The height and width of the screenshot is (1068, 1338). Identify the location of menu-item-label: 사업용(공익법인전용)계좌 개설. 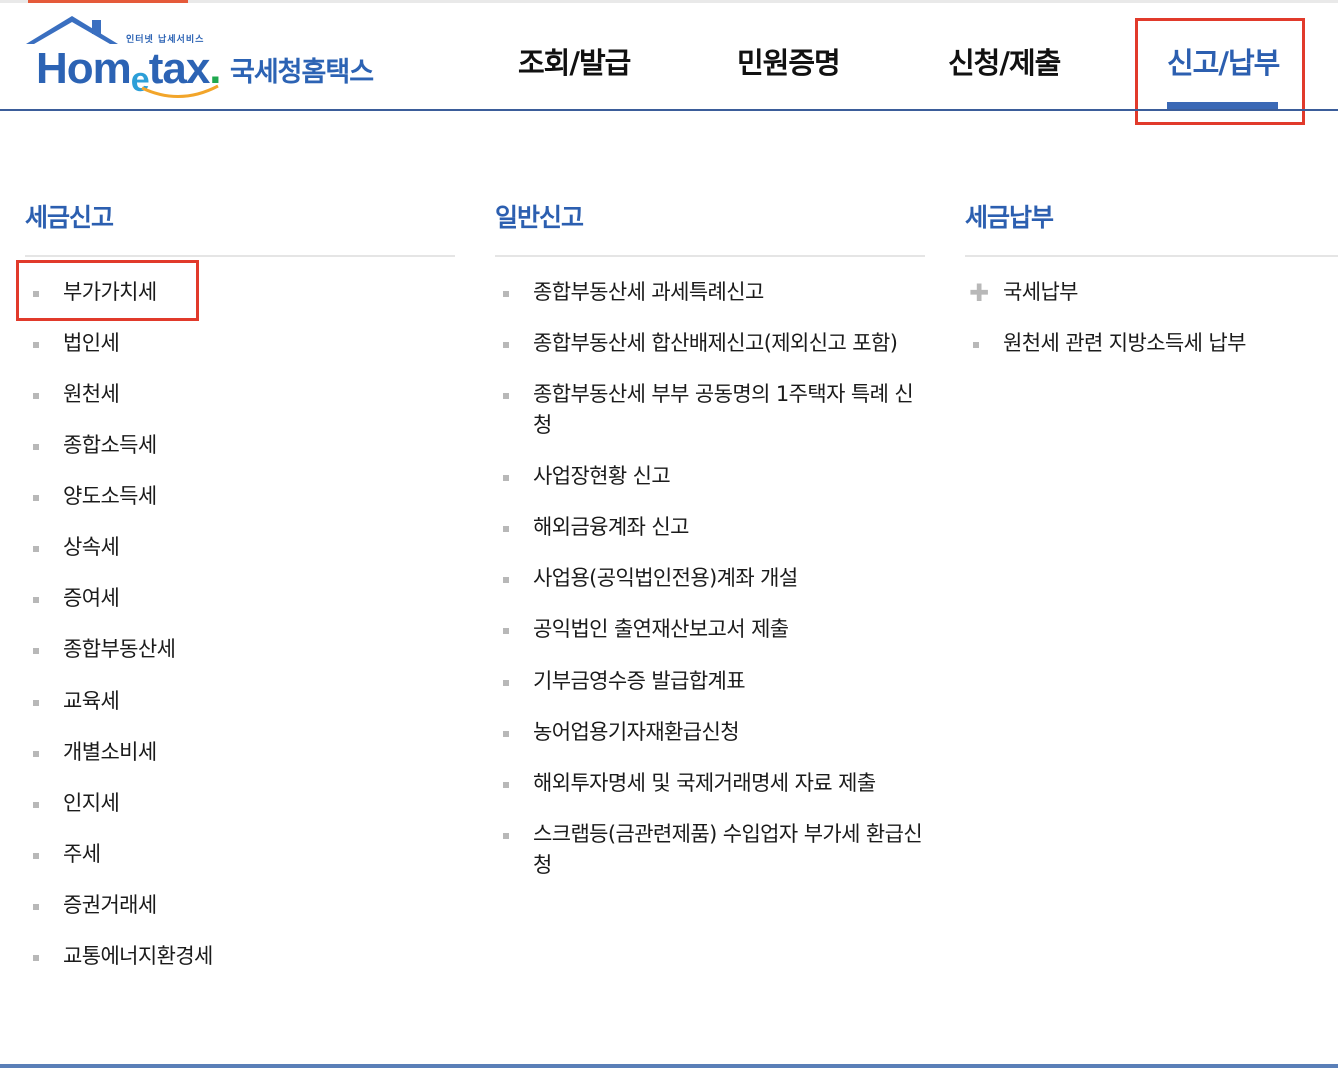
(665, 578).